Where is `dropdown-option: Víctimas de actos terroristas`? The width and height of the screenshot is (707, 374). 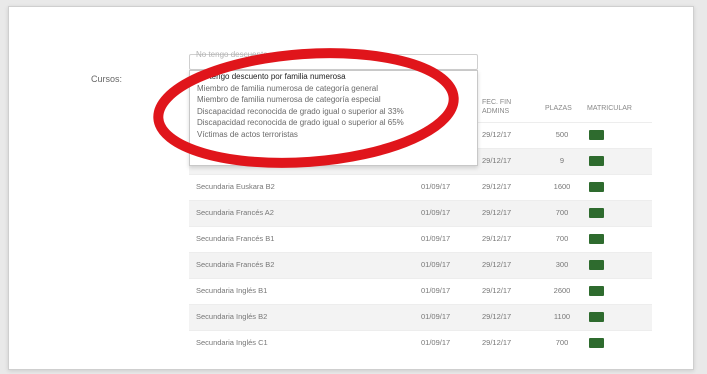
dropdown-option: Víctimas de actos terroristas is located at coordinates (333, 135).